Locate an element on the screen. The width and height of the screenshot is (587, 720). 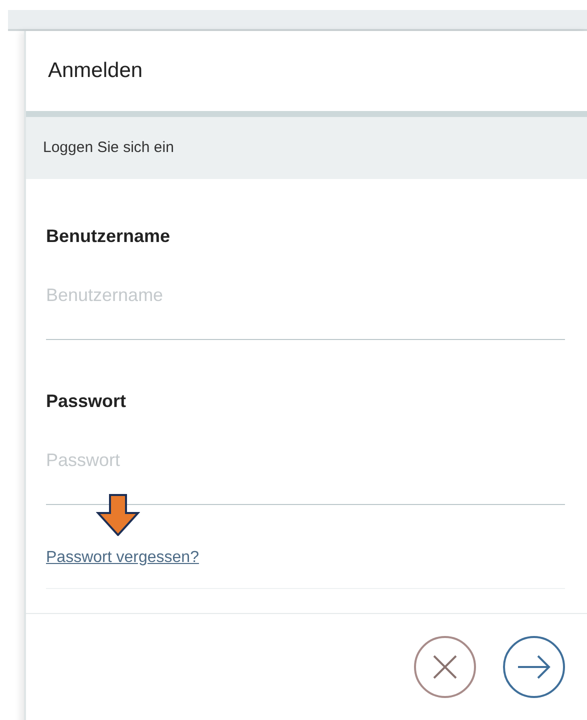
subtitle: Loggen Sie sich ein is located at coordinates (108, 148).